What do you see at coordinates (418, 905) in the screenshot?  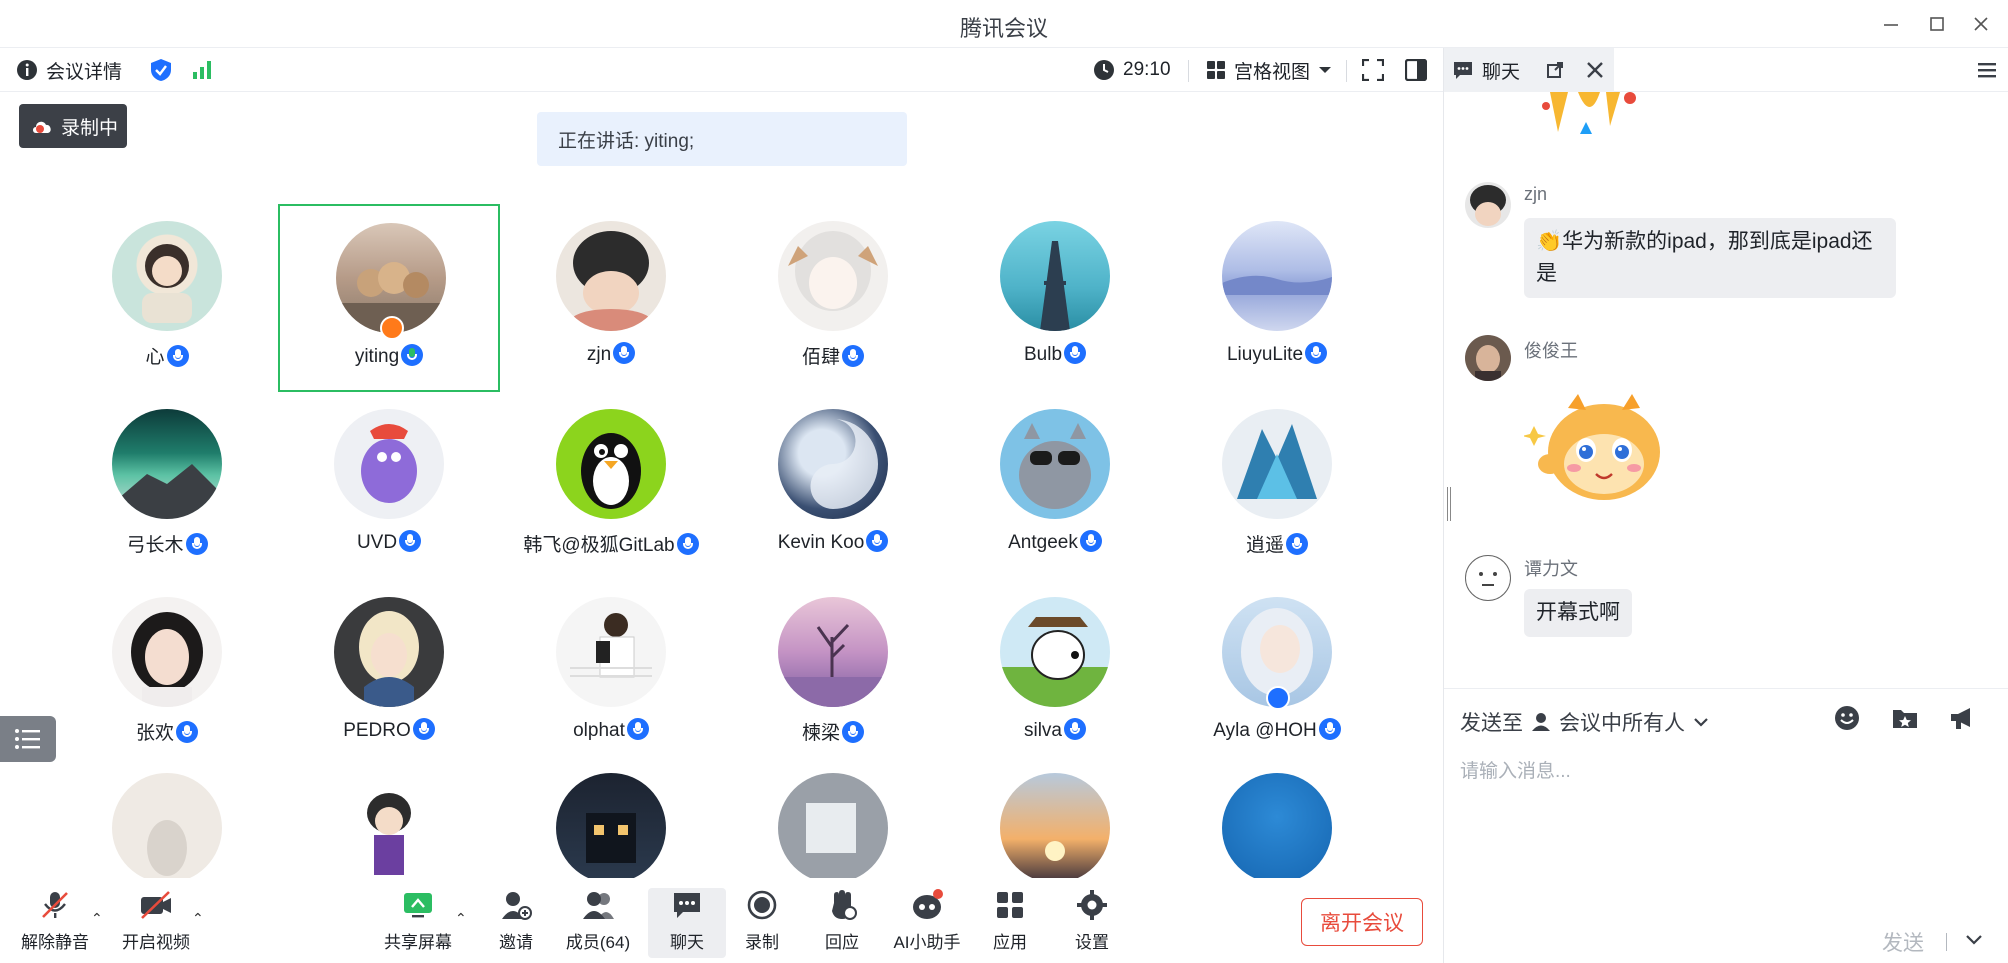 I see `share-screen-icon` at bounding box center [418, 905].